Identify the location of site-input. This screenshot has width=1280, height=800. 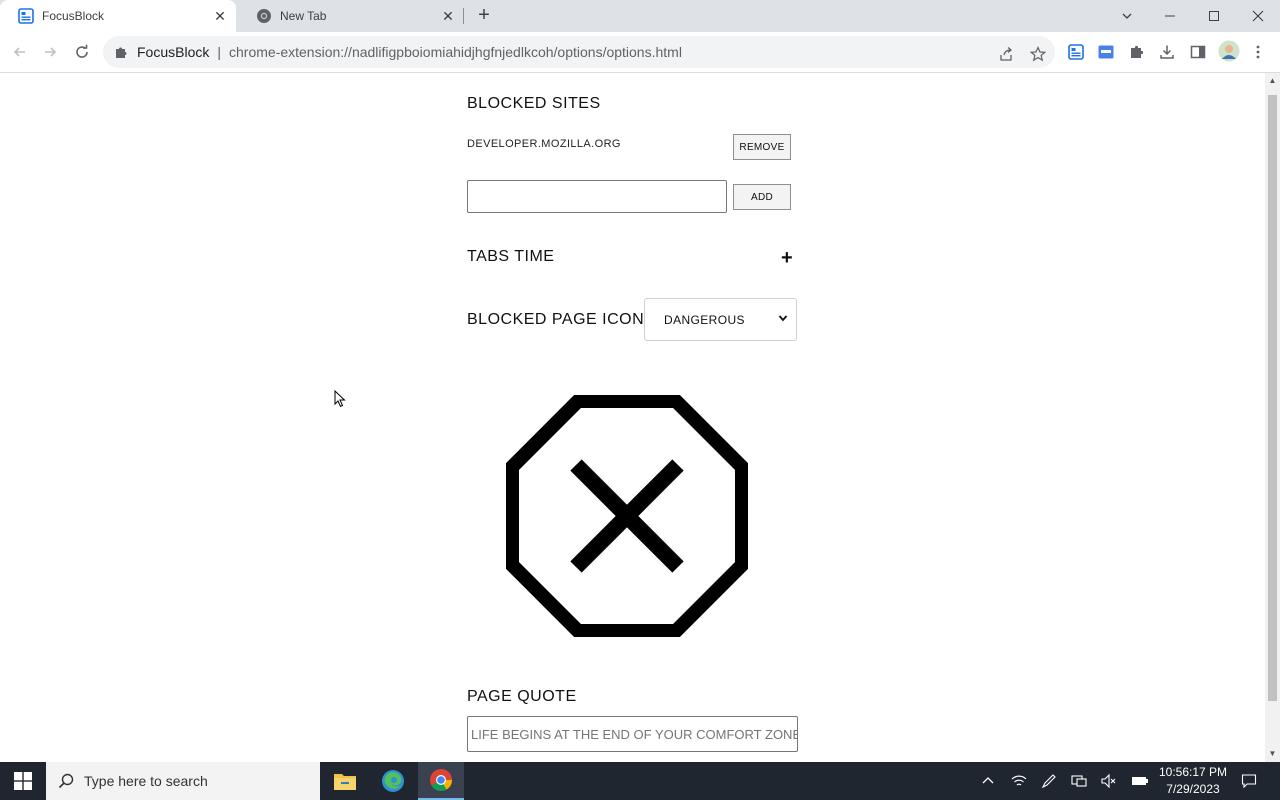
(597, 196).